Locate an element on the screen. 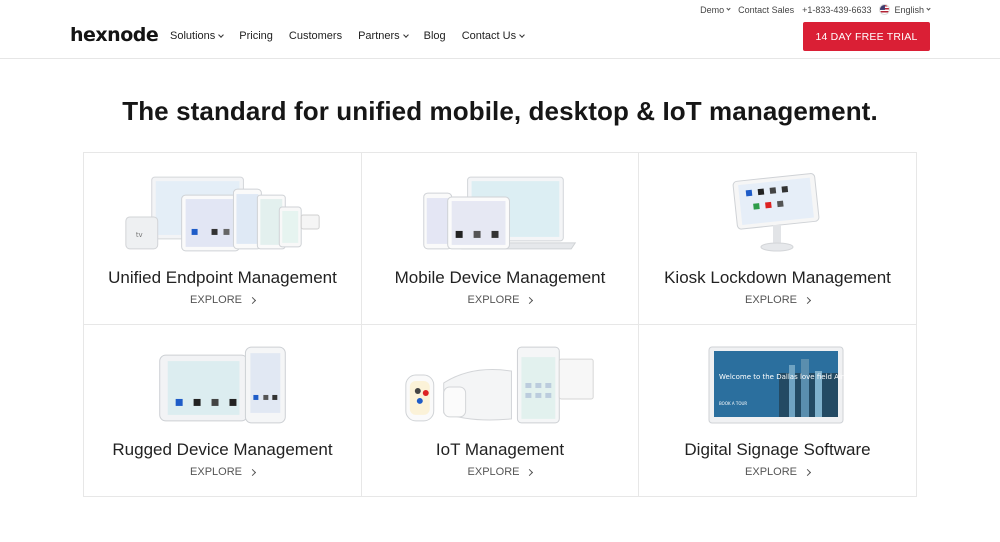 This screenshot has width=1000, height=542. nav-partners: Partners is located at coordinates (383, 36).